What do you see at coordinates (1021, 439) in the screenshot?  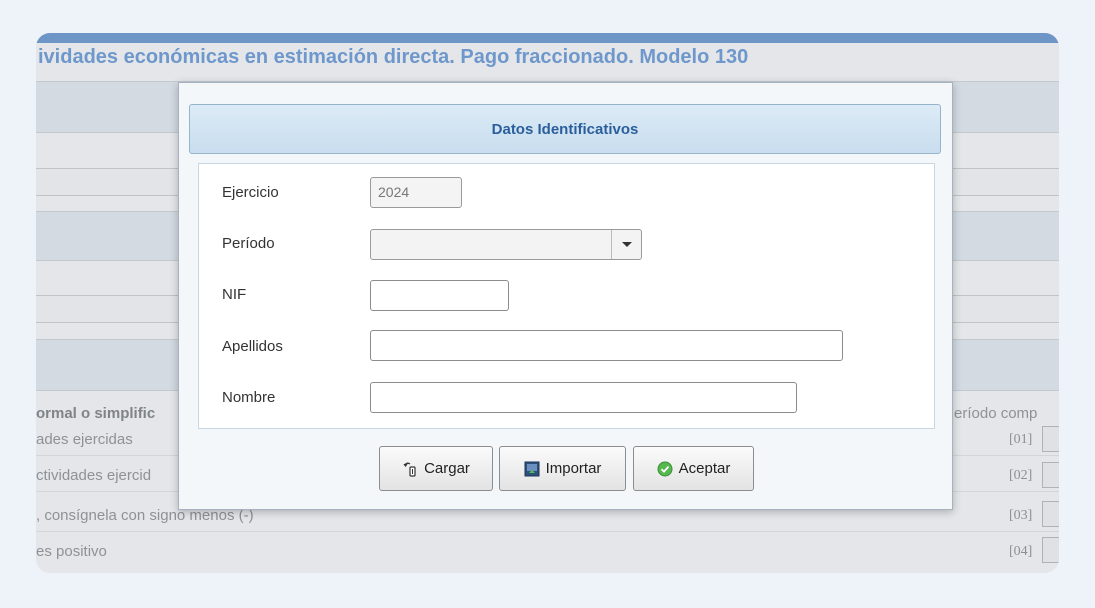 I see `row-code: [01]` at bounding box center [1021, 439].